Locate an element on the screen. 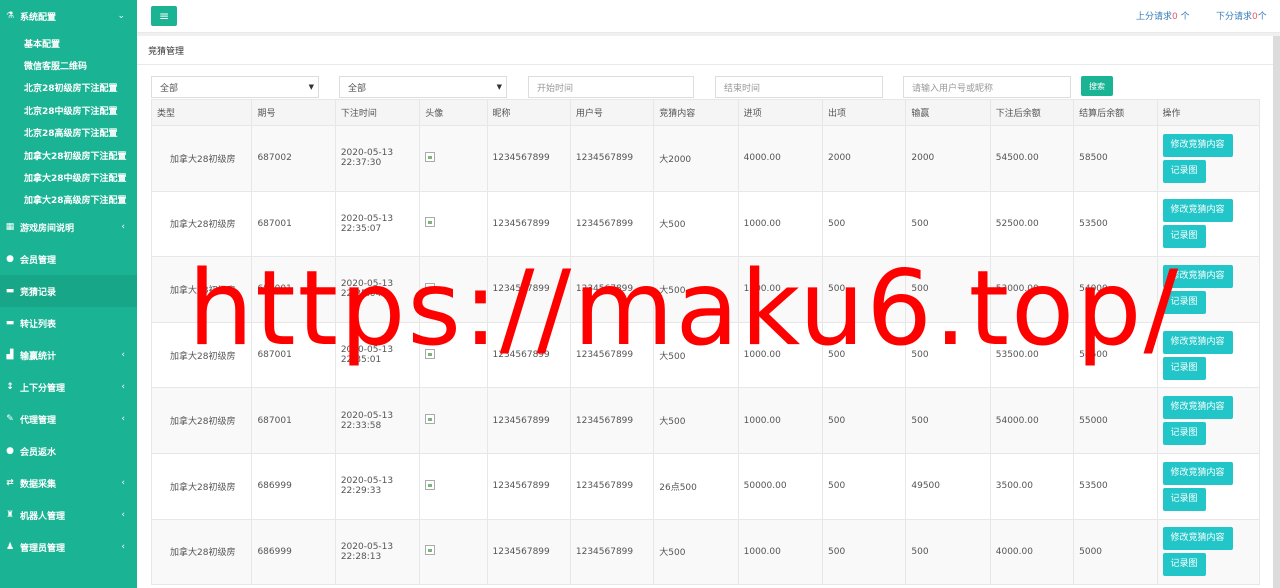  search-button: 搜索 is located at coordinates (1097, 86).